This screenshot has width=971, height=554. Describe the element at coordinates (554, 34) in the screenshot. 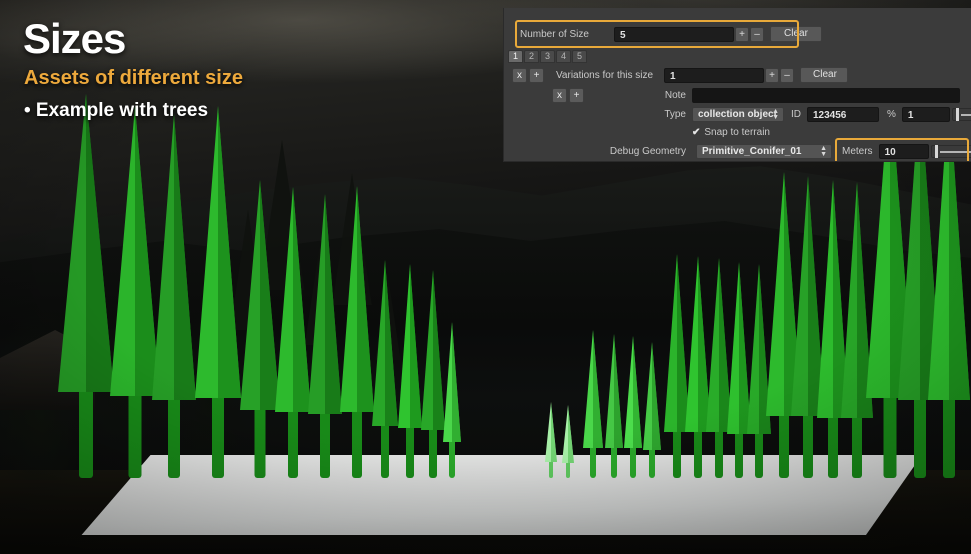

I see `number-of-size-label: Number of Size` at that location.